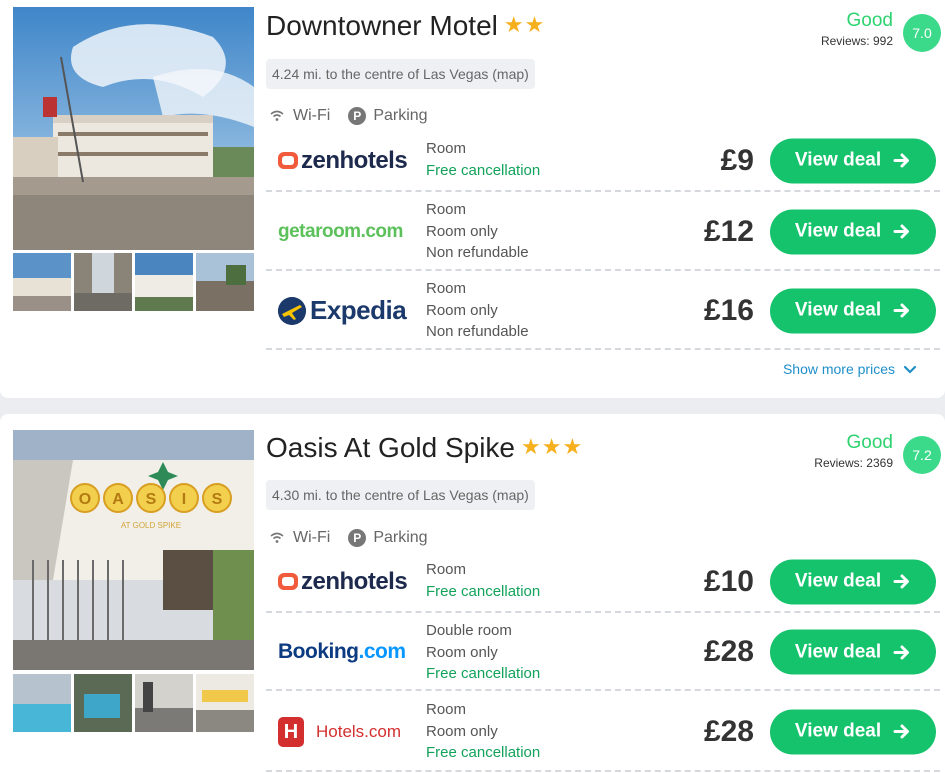  Describe the element at coordinates (853, 463) in the screenshot. I see `review-count: Reviews: 2369` at that location.